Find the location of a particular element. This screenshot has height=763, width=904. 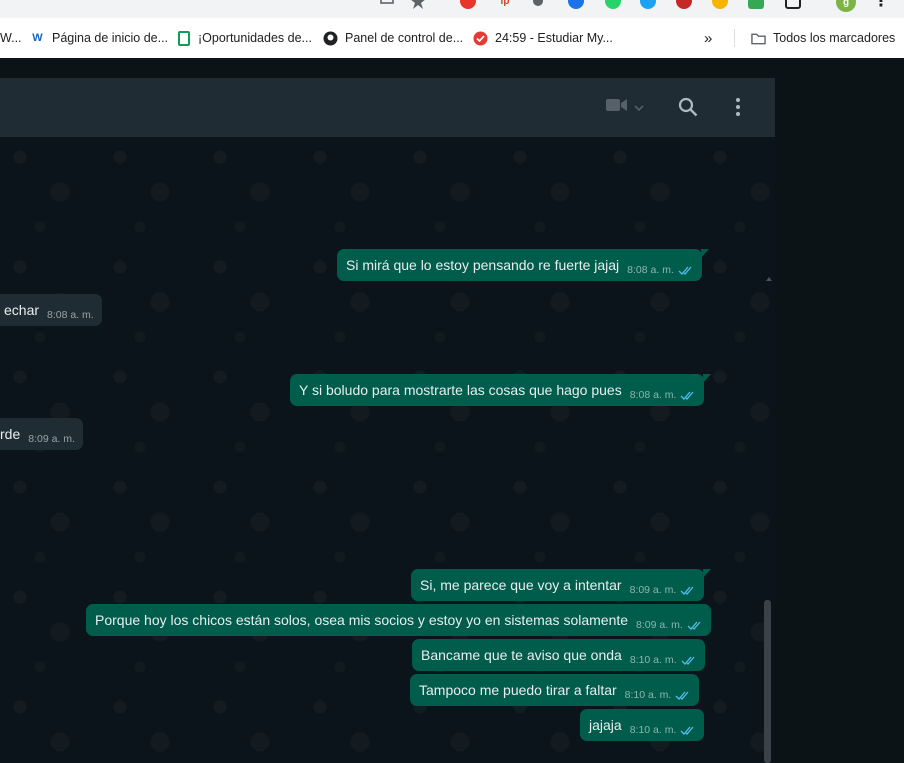

message-text: echar is located at coordinates (22, 310).